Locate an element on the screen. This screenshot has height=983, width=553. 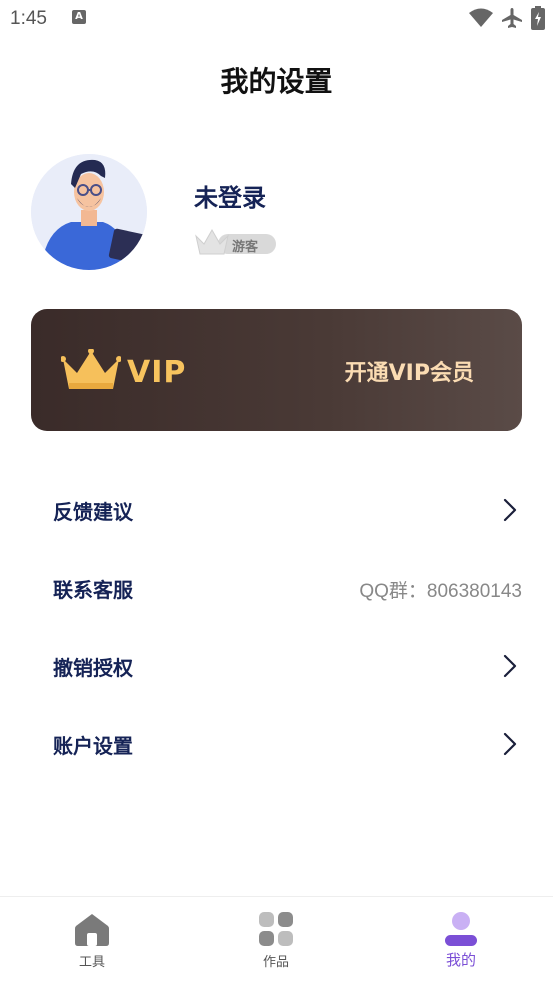
nav-label: 工具 is located at coordinates (91, 962).